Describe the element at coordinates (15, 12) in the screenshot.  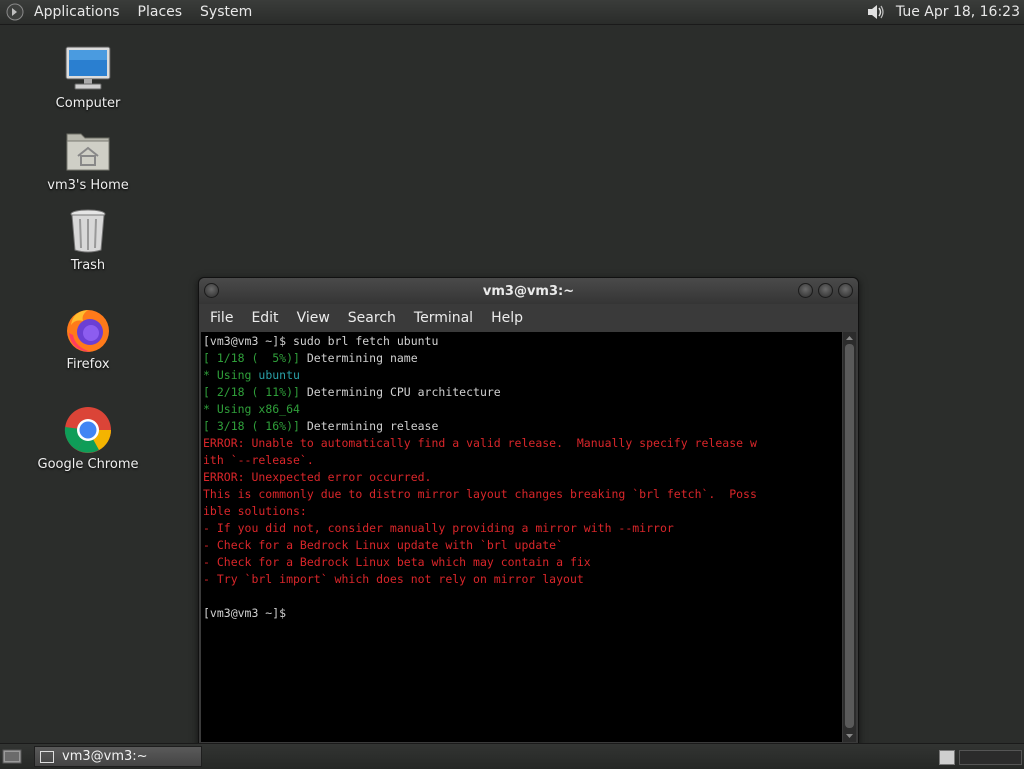
I see `applications-logo-icon` at that location.